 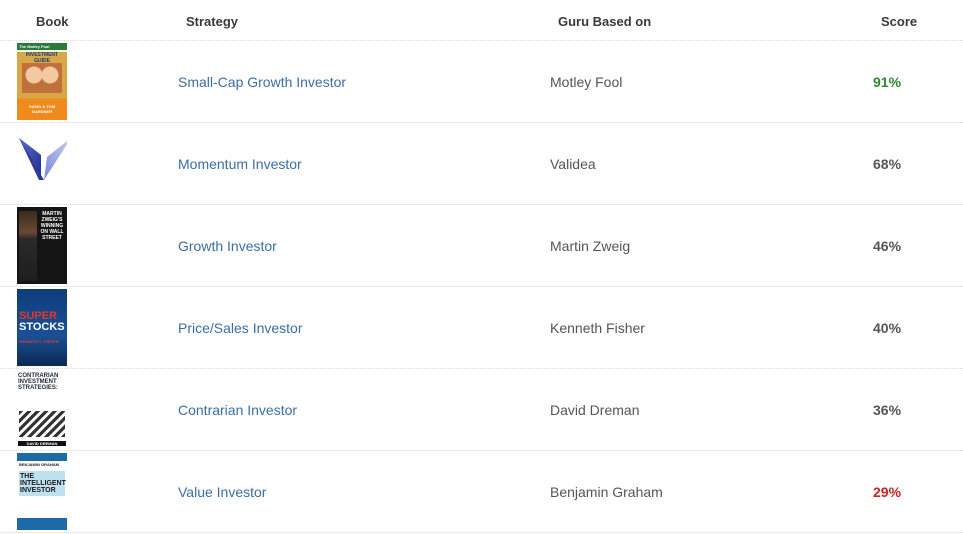 What do you see at coordinates (586, 82) in the screenshot?
I see `guru-name: Motley Fool` at bounding box center [586, 82].